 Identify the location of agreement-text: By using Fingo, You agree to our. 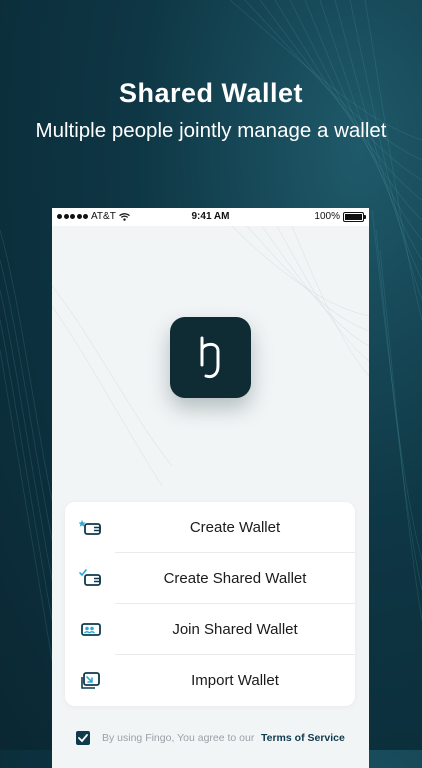
(178, 738).